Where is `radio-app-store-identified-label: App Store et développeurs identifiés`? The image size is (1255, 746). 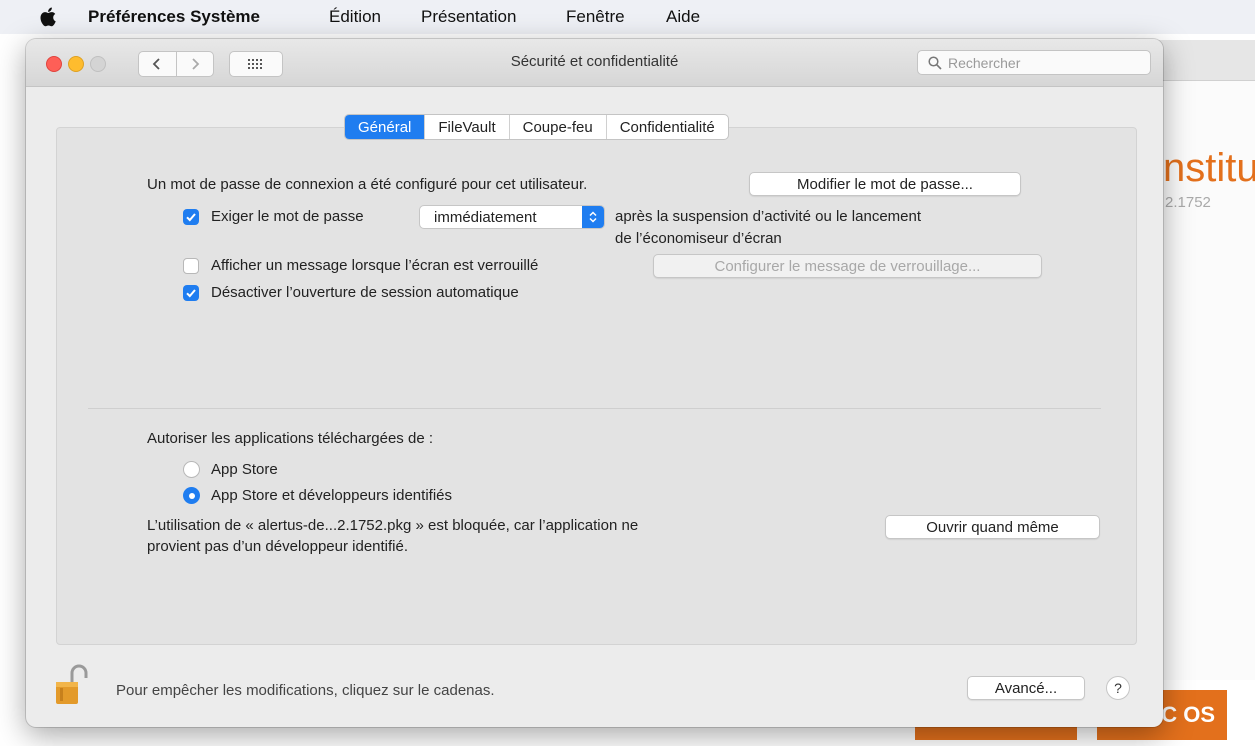
radio-app-store-identified-label: App Store et développeurs identifiés is located at coordinates (331, 495).